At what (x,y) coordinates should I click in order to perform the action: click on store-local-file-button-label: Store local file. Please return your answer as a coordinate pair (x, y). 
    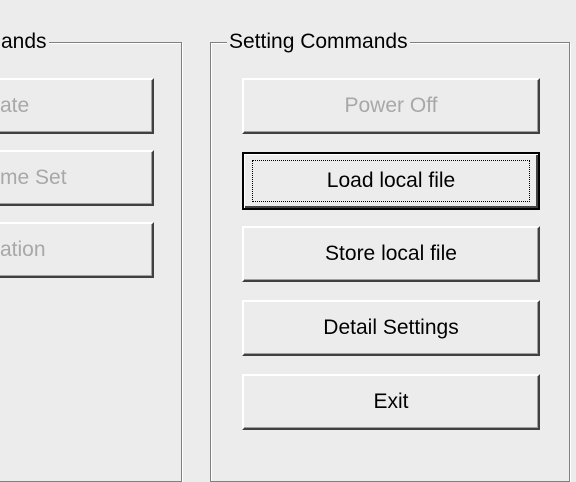
    Looking at the image, I should click on (391, 253).